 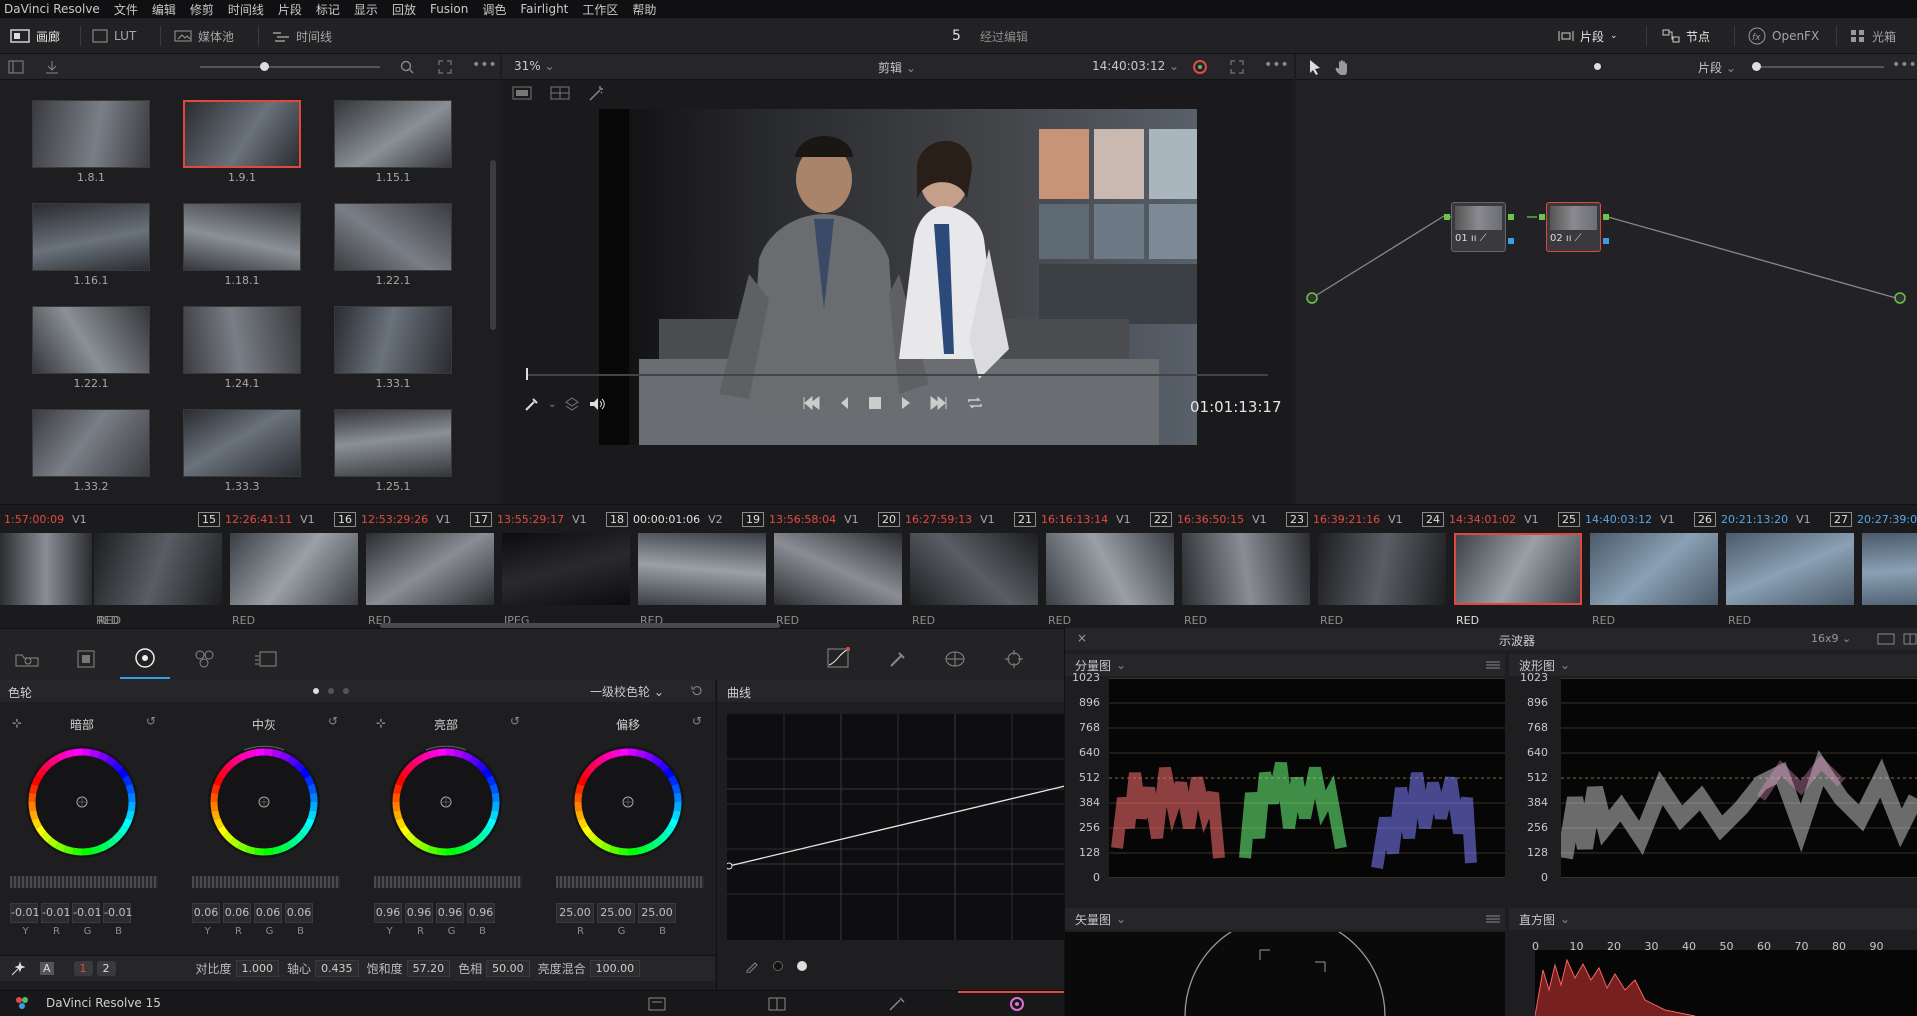 I want to click on node-input-port, so click(x=1542, y=217).